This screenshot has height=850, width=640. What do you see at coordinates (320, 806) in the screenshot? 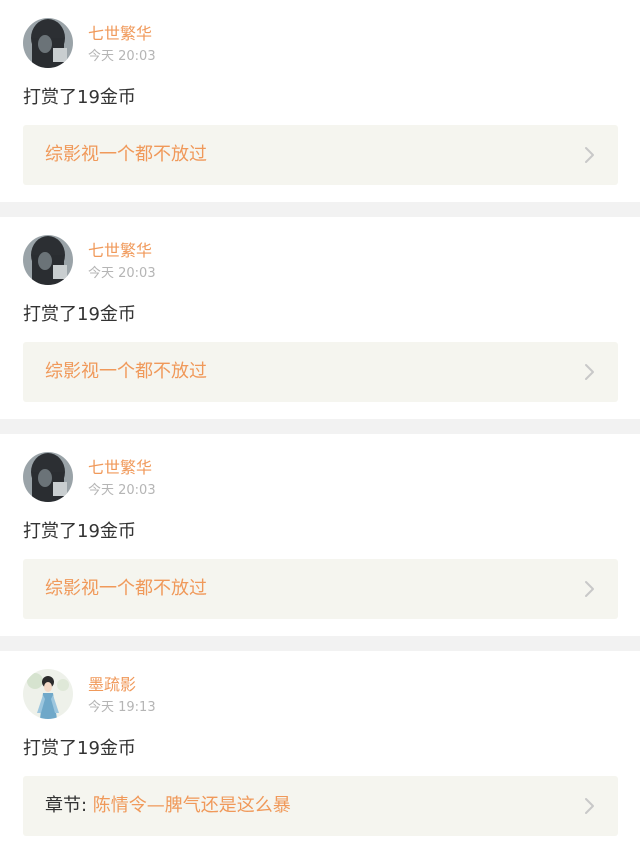
I see `chapter-link-card: 章节: 陈情令—脾气还是这么暴` at bounding box center [320, 806].